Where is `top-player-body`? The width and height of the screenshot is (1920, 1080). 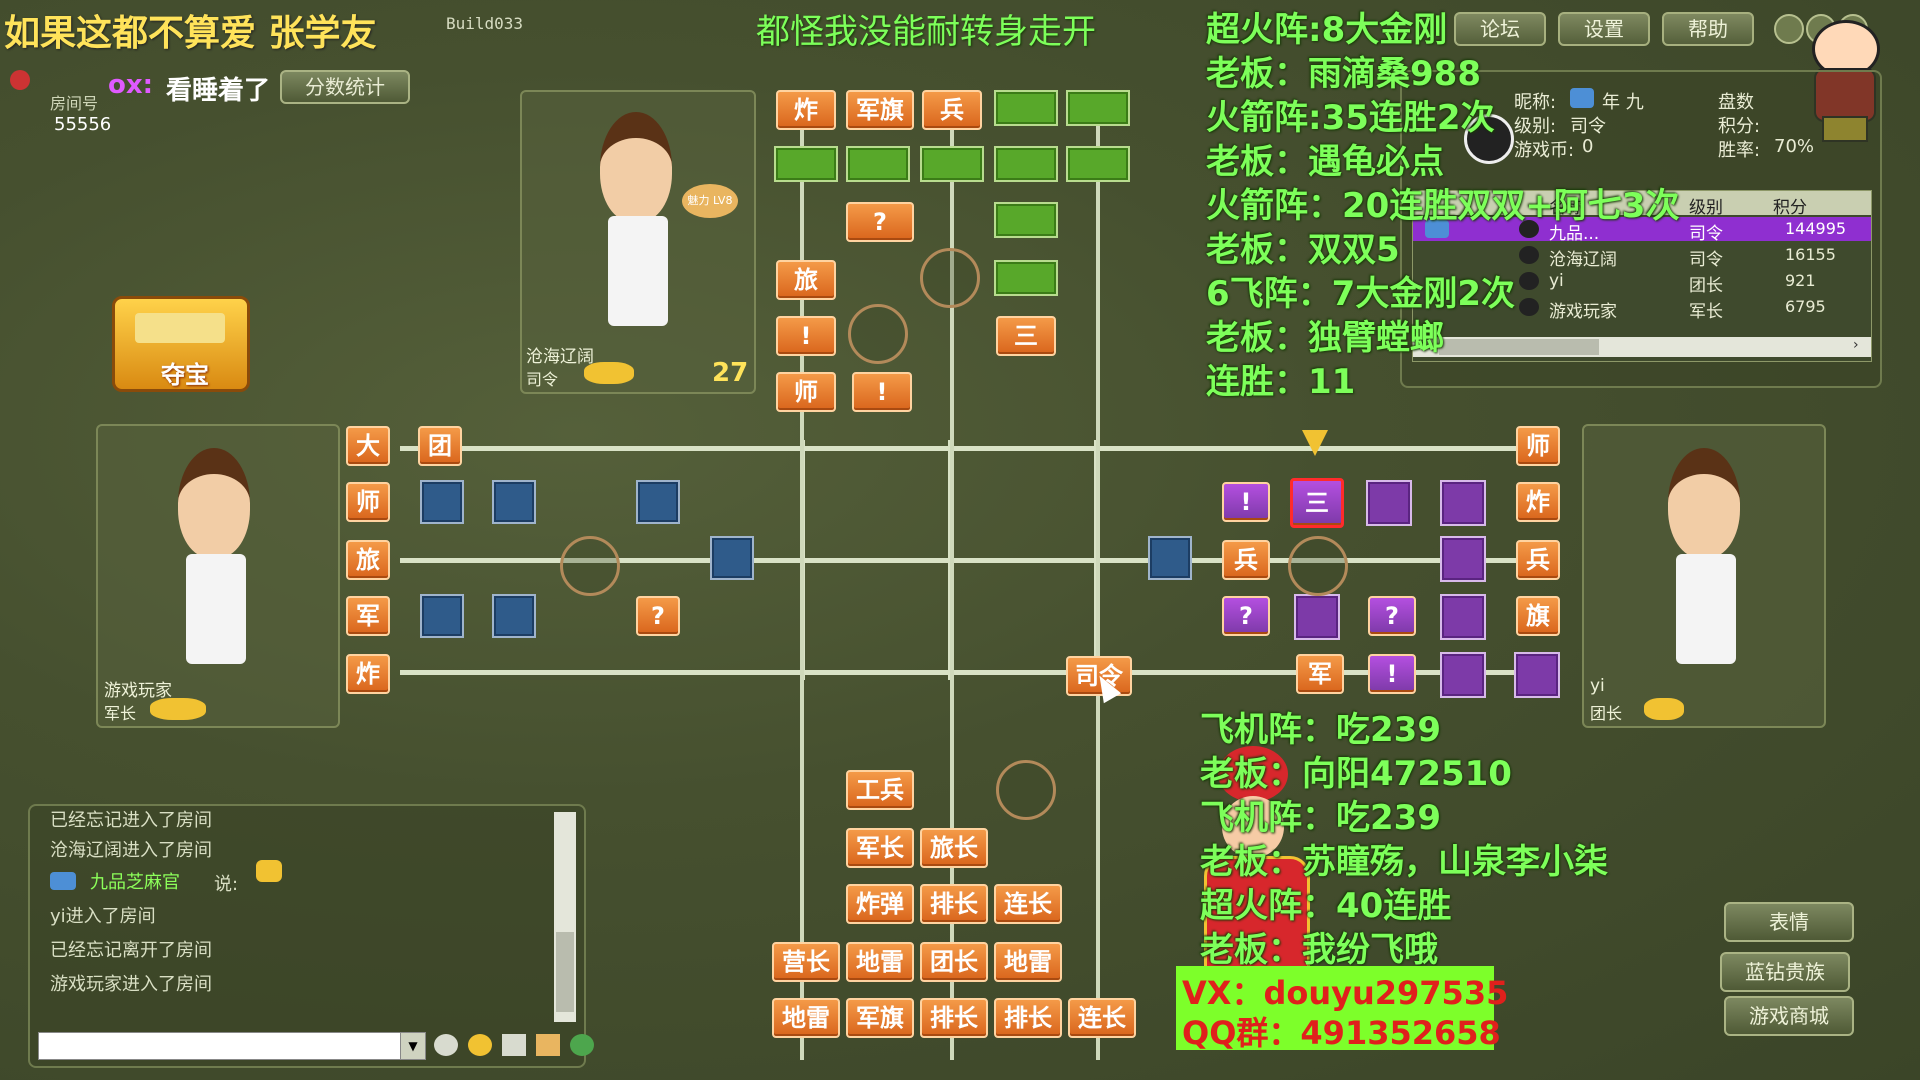
top-player-body is located at coordinates (638, 271).